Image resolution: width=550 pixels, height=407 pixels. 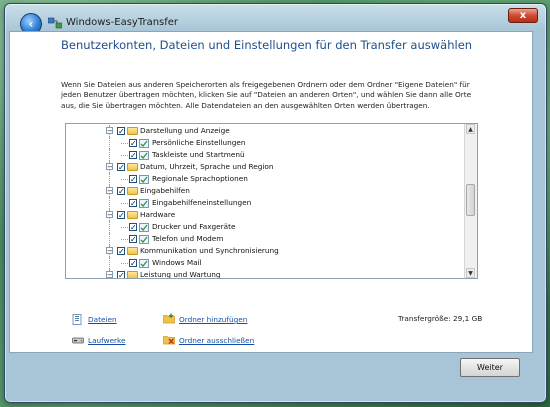 I want to click on exclude-folder-icon, so click(x=169, y=340).